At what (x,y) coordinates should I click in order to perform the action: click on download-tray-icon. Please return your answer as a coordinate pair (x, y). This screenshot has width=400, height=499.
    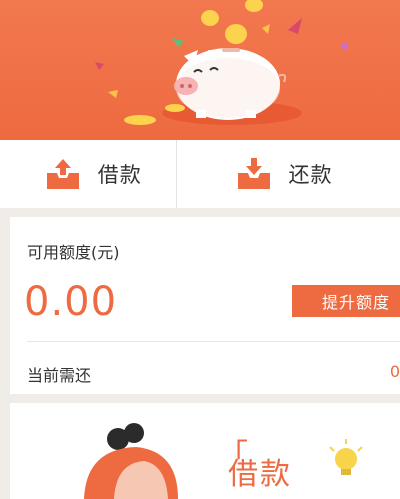
    Looking at the image, I should click on (253, 173).